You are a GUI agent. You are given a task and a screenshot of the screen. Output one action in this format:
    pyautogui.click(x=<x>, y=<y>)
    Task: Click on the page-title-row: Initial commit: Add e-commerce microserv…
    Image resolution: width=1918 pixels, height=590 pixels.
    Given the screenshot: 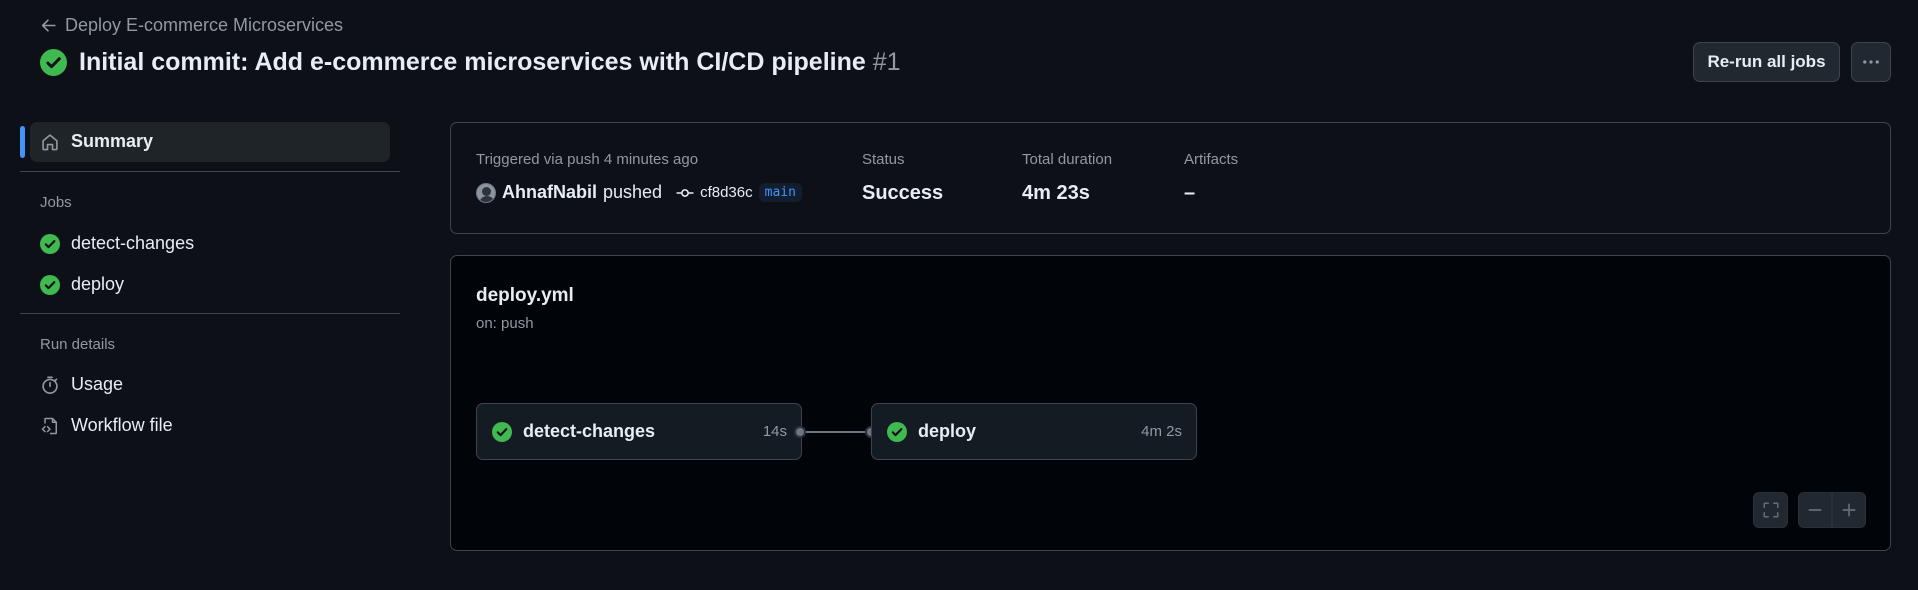 What is the action you would take?
    pyautogui.click(x=470, y=62)
    